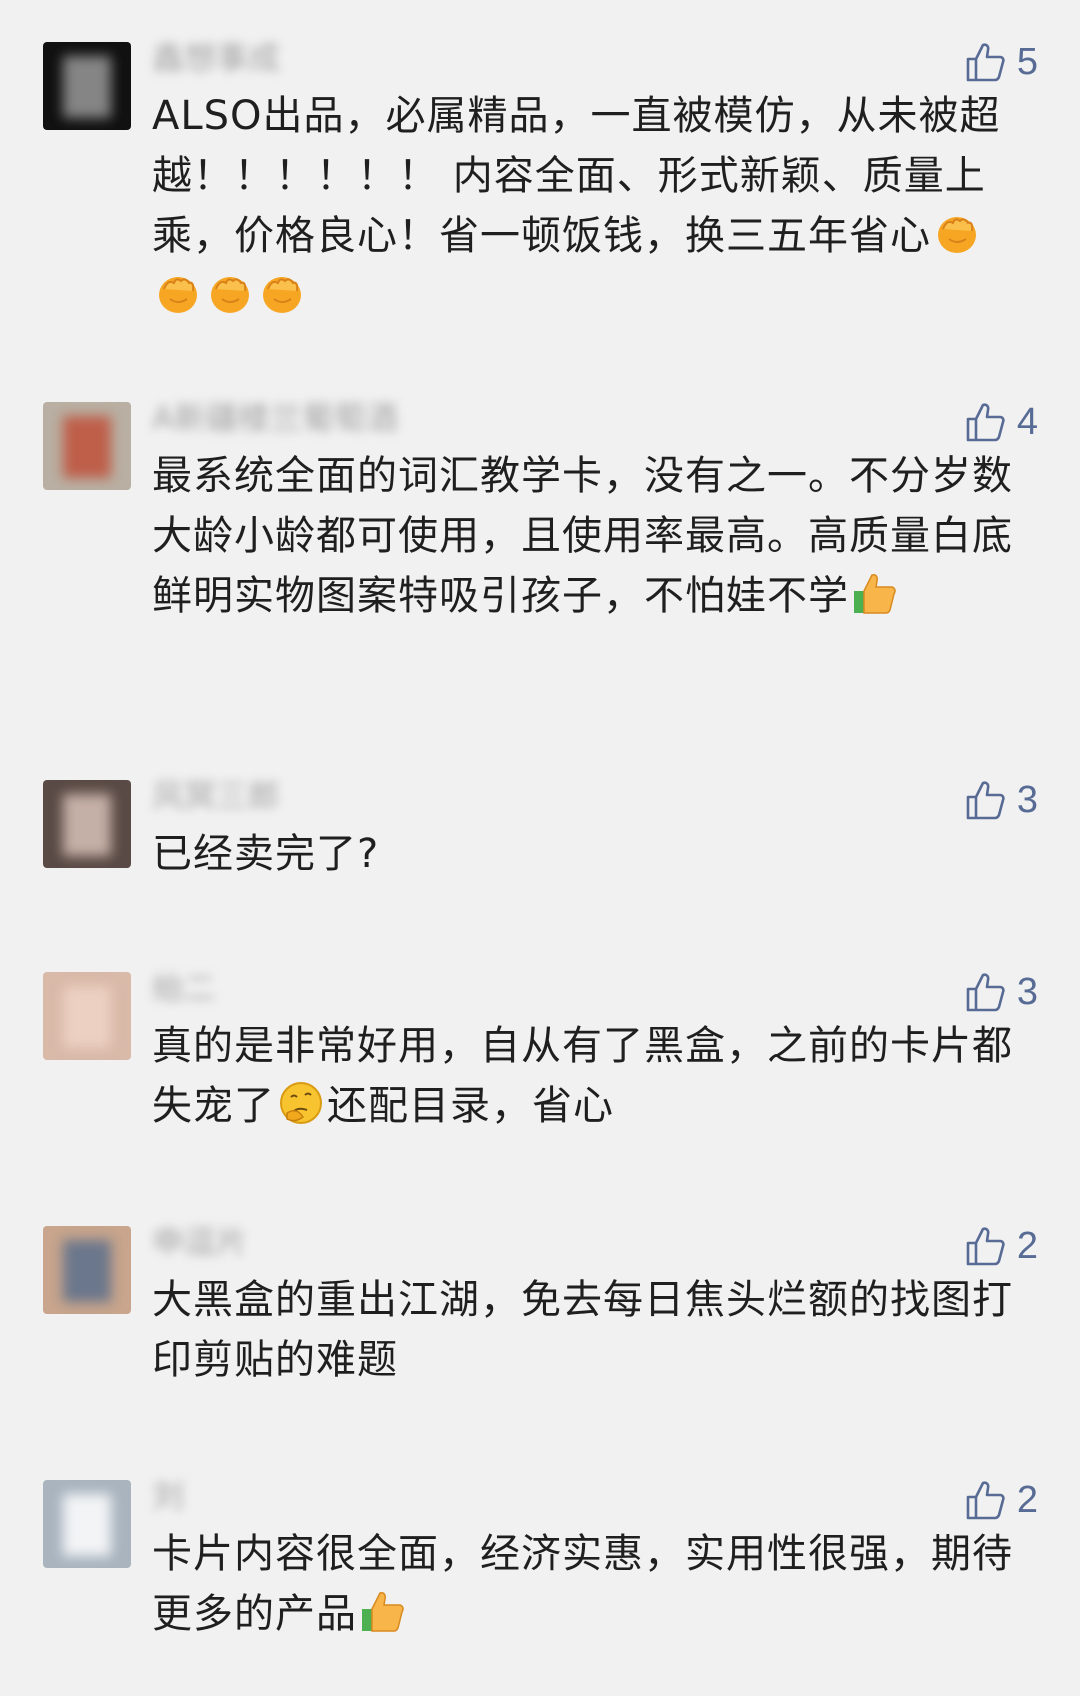 The image size is (1080, 1696). I want to click on comment-text-body: 大黑盒的重出江湖，免去每日焦头烂额的找图打印剪贴的难题, so click(582, 1330).